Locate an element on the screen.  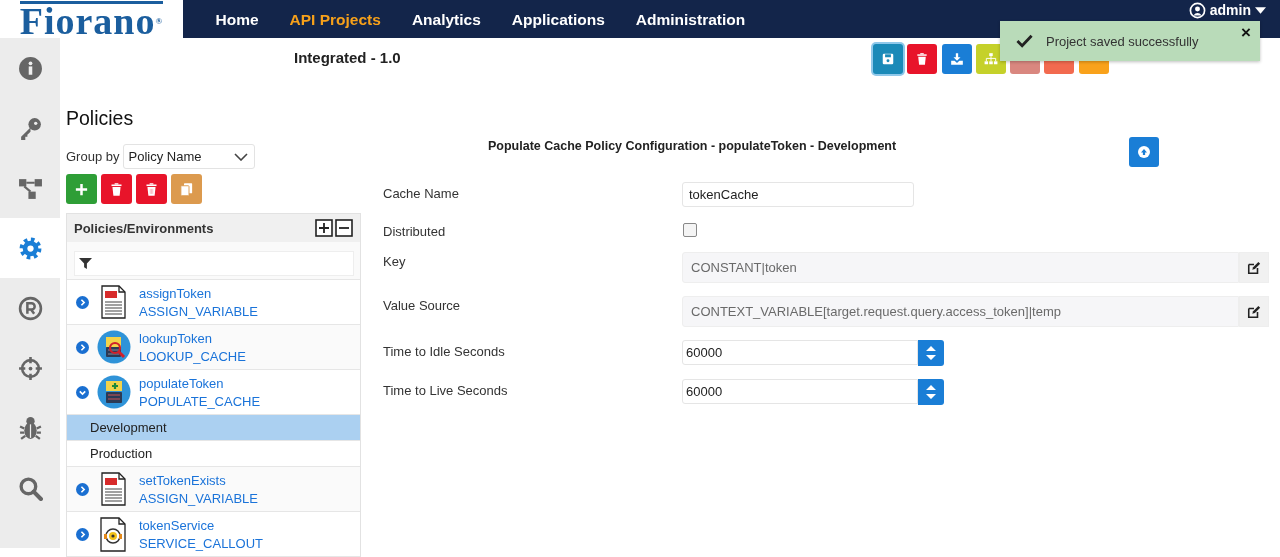
field-label: Time to Idle Seconds is located at coordinates (444, 351).